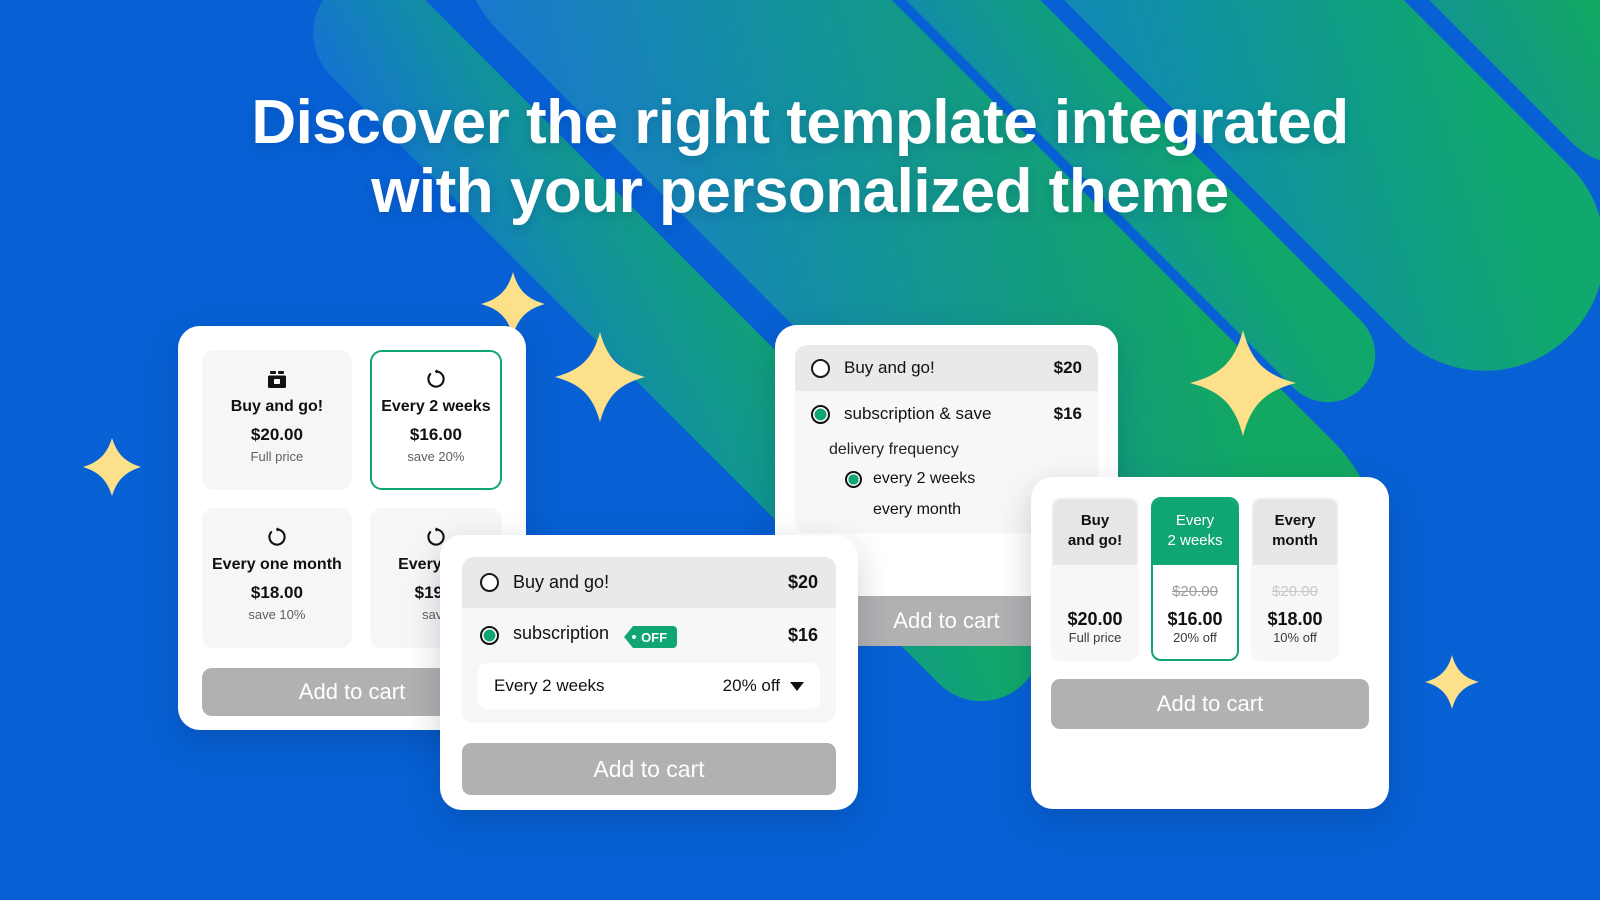 This screenshot has height=900, width=1600. Describe the element at coordinates (561, 633) in the screenshot. I see `plan-radio-label: subscription` at that location.